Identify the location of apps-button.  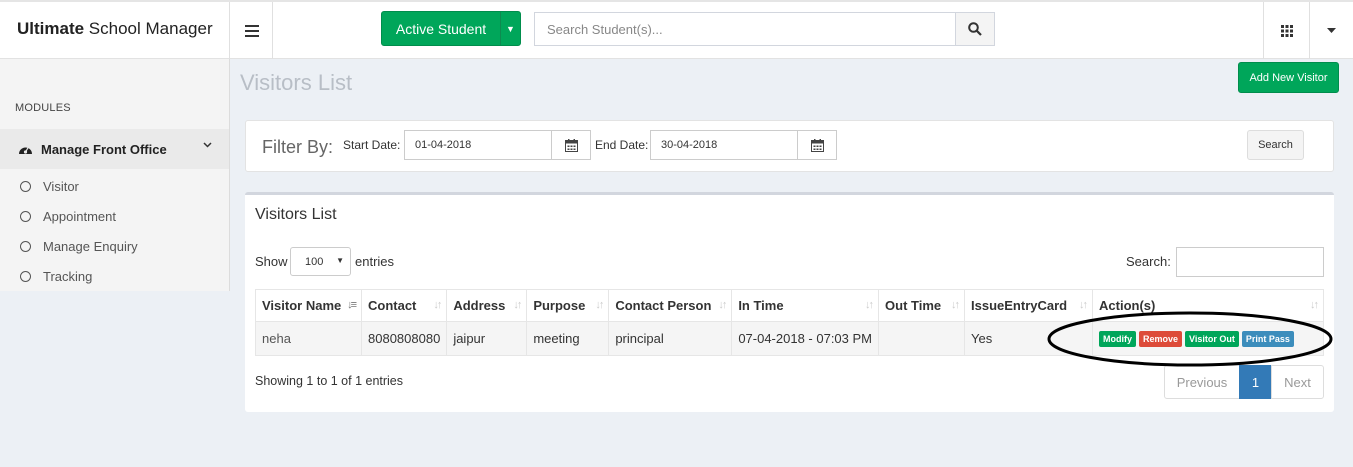
(1286, 30).